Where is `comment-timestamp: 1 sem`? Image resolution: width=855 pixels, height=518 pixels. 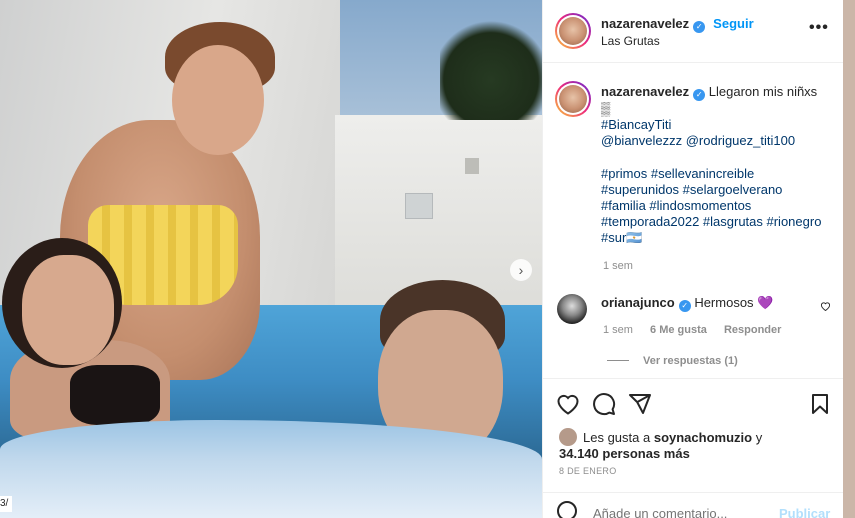
comment-timestamp: 1 sem is located at coordinates (618, 330).